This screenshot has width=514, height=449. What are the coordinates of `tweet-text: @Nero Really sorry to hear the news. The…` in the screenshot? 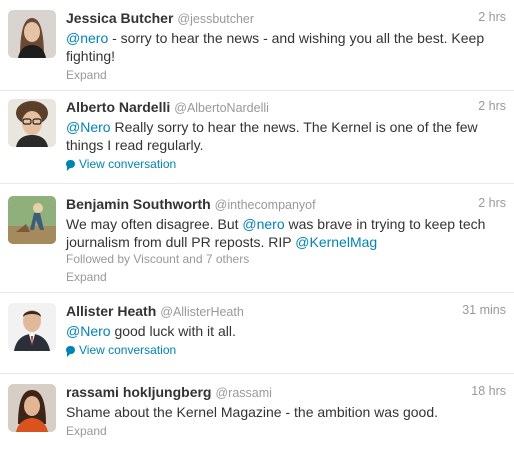 It's located at (286, 136).